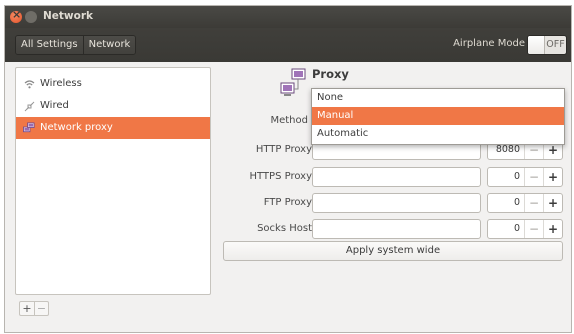  I want to click on titlebar: Network, so click(288, 17).